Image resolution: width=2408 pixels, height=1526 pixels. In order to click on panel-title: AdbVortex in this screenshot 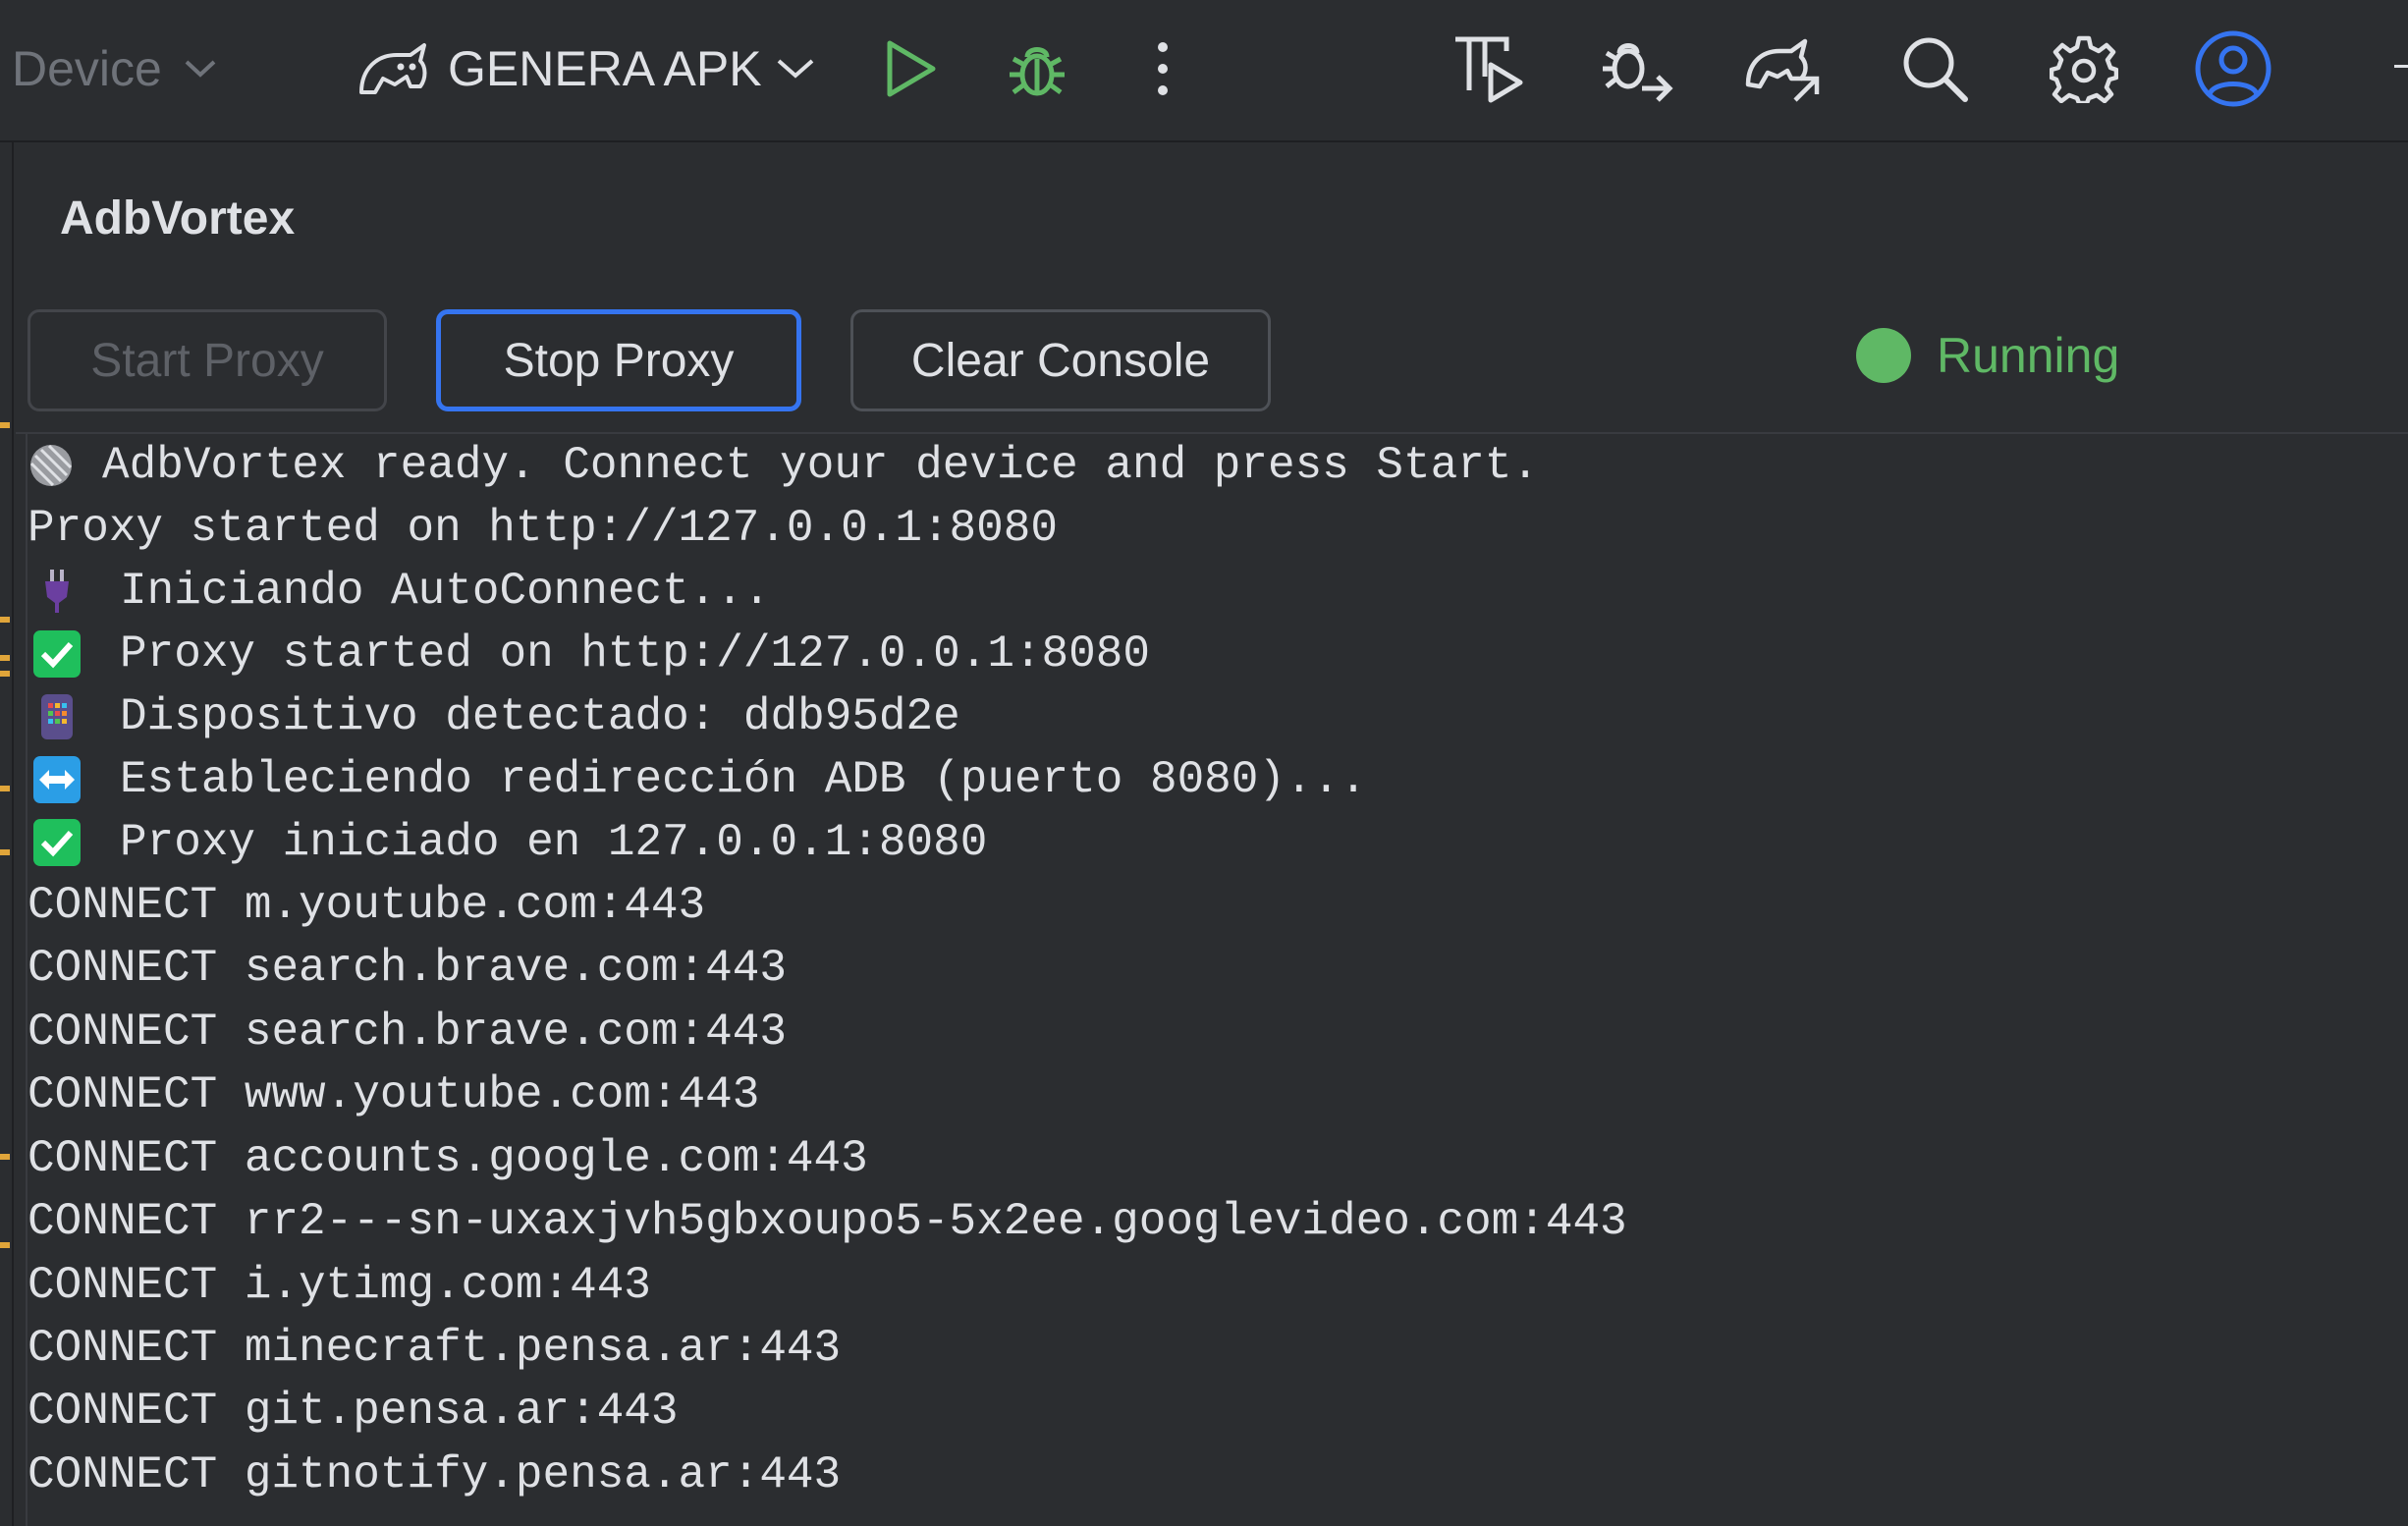, I will do `click(178, 218)`.